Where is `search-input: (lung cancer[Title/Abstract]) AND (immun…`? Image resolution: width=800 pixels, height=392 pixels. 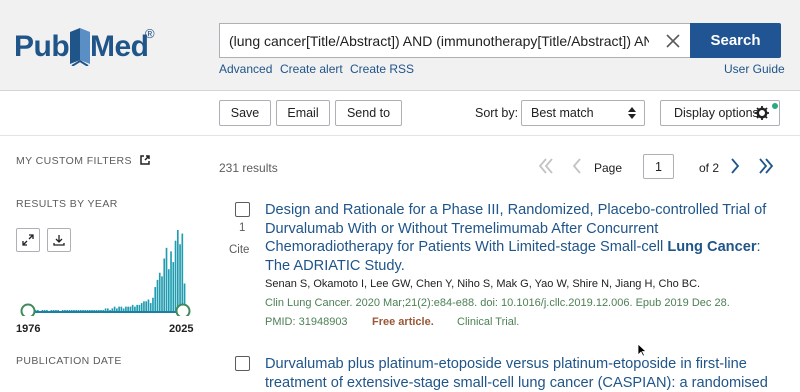
search-input: (lung cancer[Title/Abstract]) AND (immun… is located at coordinates (454, 40).